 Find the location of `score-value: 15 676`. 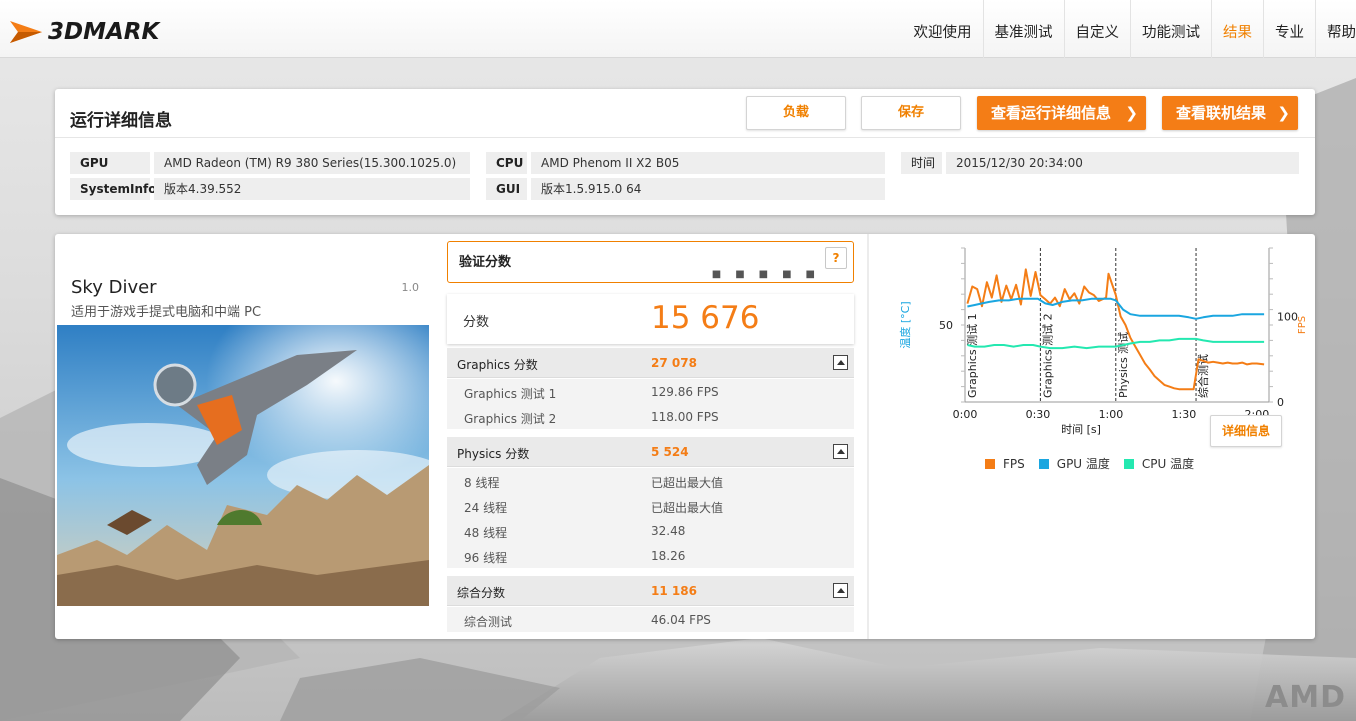

score-value: 15 676 is located at coordinates (705, 318).